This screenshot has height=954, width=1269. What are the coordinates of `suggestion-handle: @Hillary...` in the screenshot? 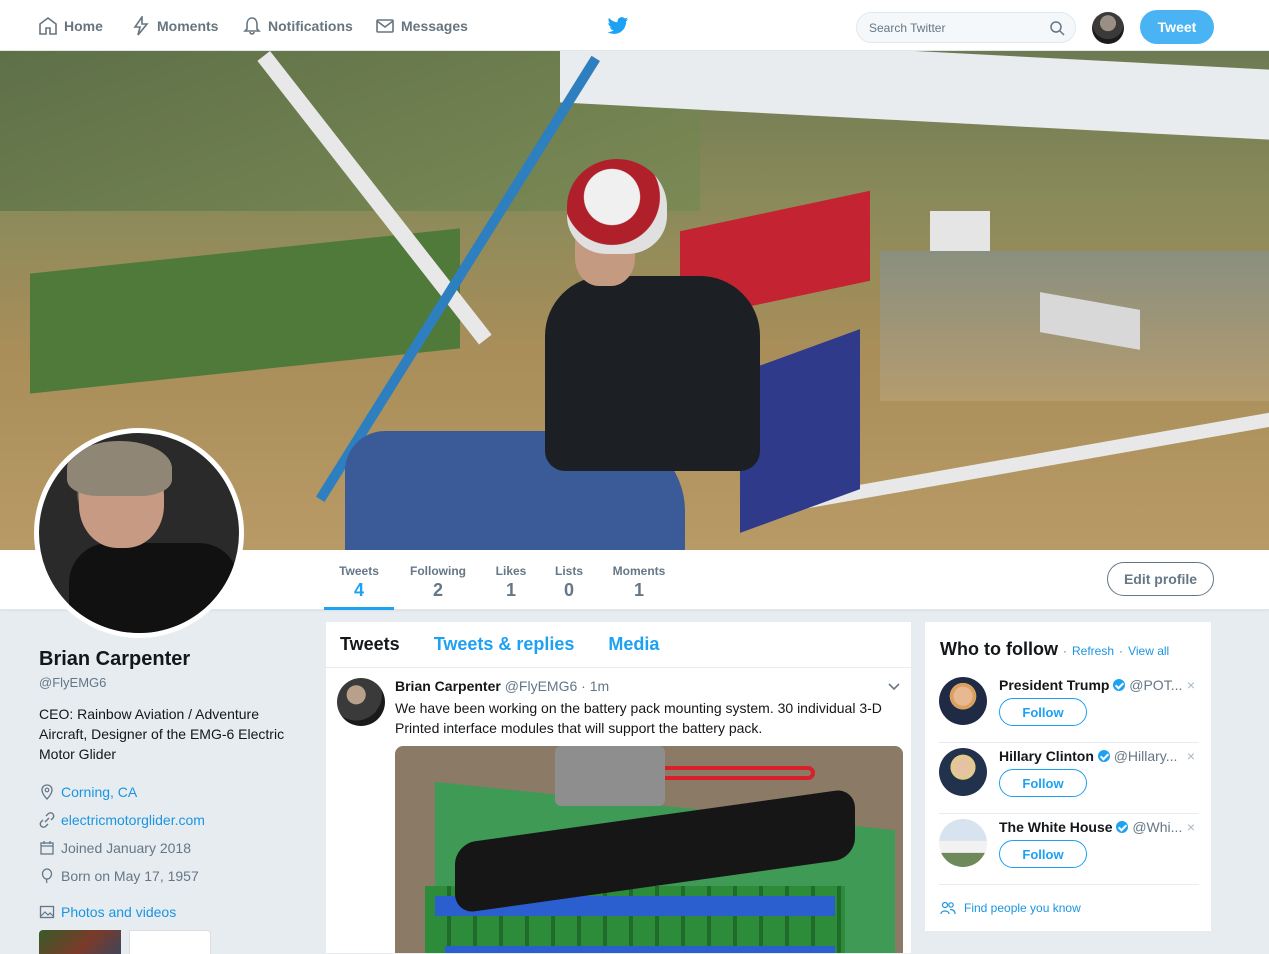 It's located at (1145, 756).